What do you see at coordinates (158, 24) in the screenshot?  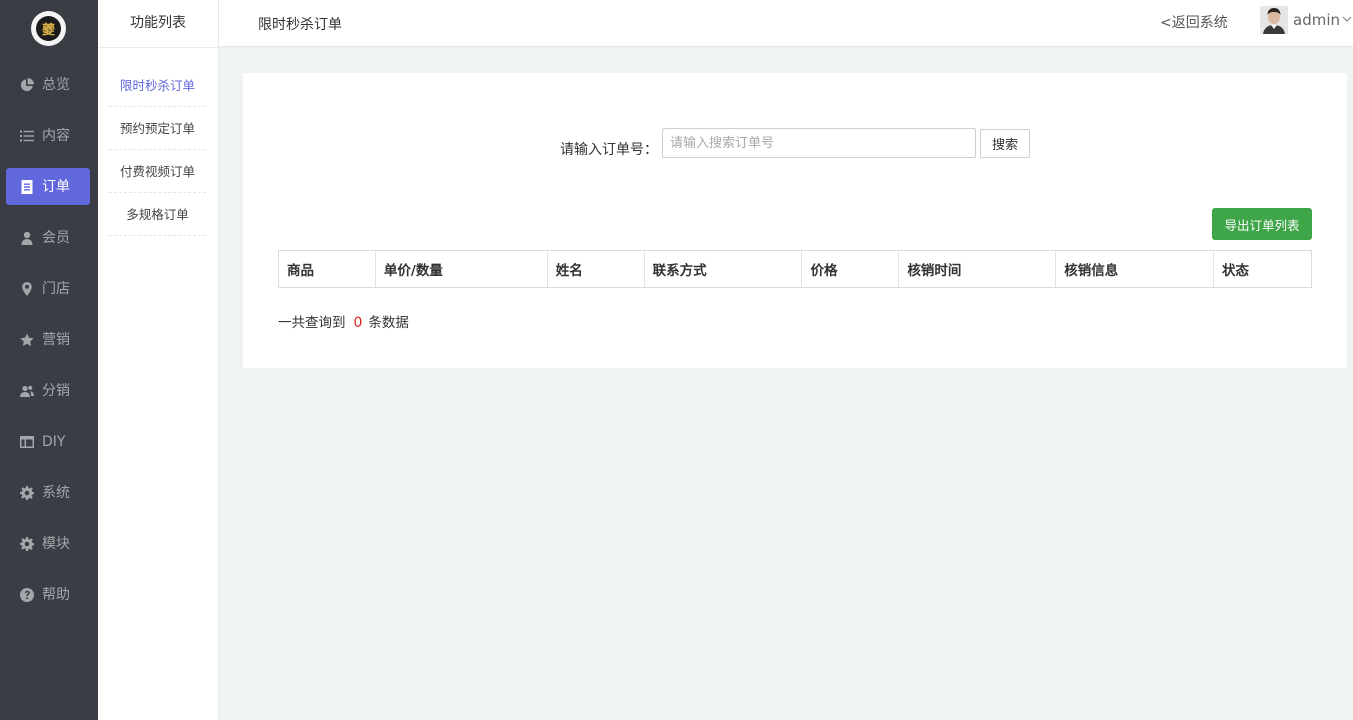 I see `function-list-title: 功能列表` at bounding box center [158, 24].